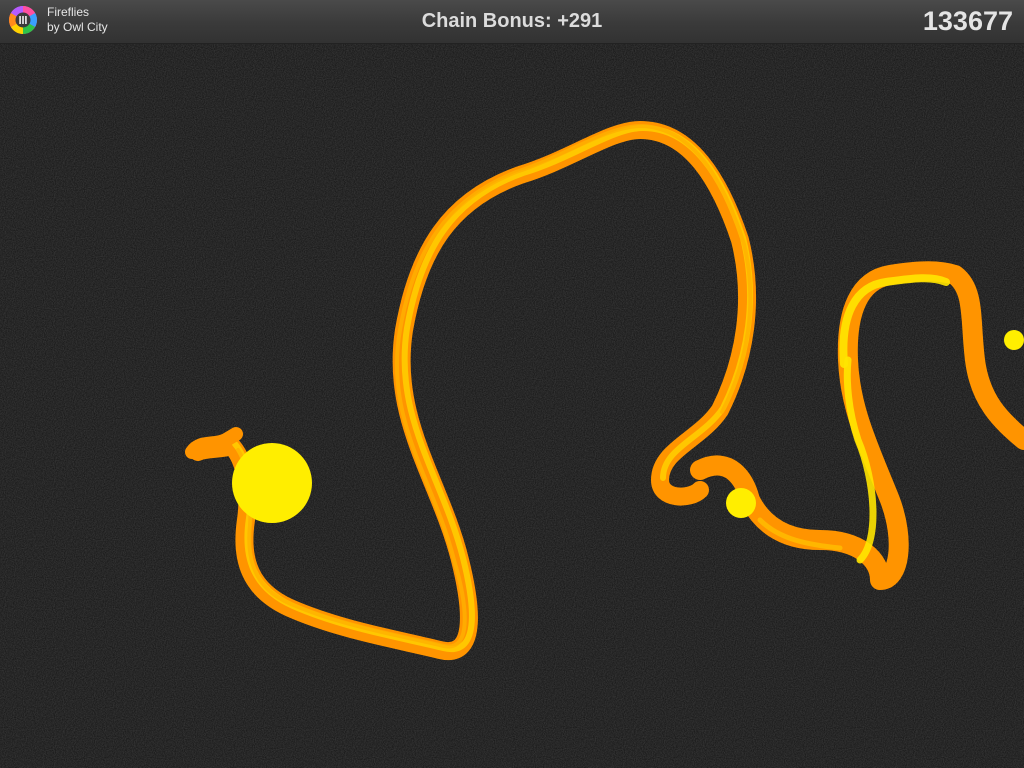  I want to click on song-artist: by Owl City, so click(77, 27).